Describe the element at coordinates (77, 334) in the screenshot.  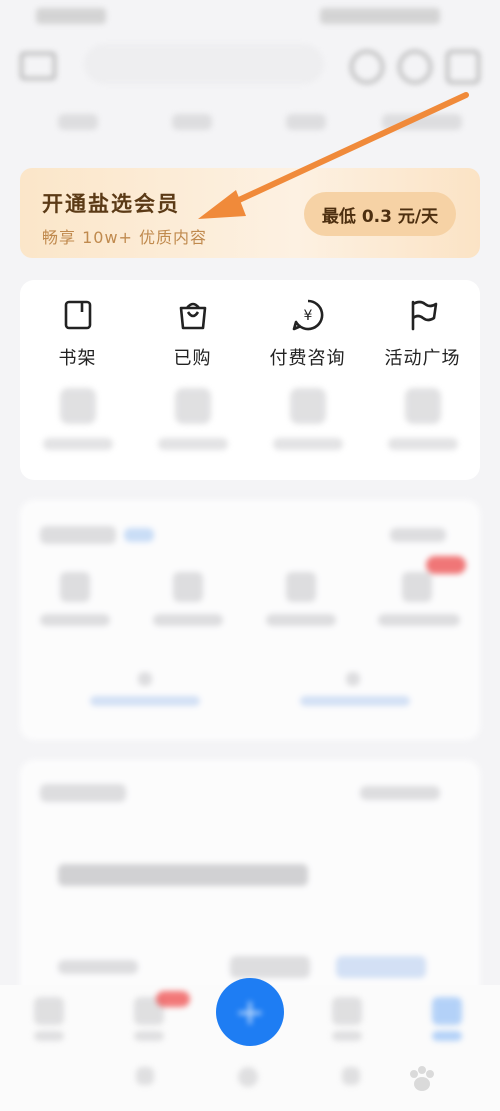
I see `service-bookshelf: 书架` at that location.